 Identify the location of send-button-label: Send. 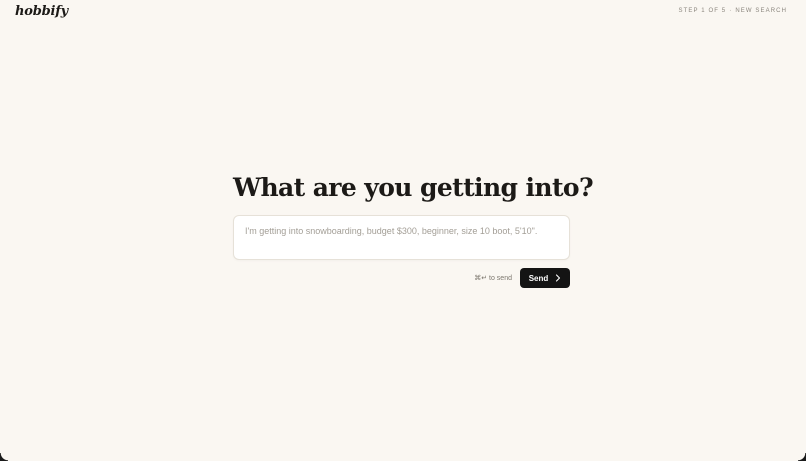
(538, 278).